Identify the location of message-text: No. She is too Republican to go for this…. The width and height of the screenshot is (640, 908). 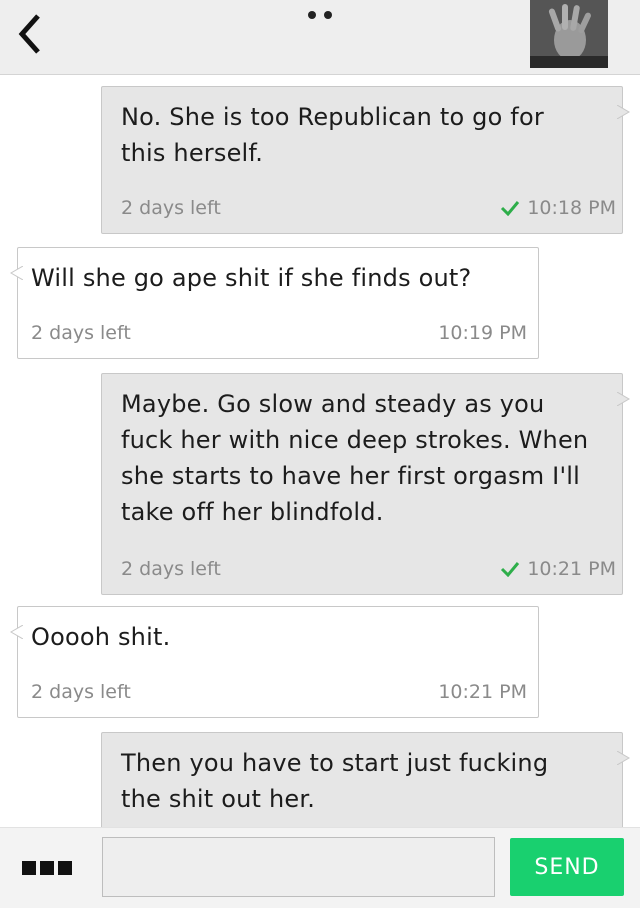
(332, 135).